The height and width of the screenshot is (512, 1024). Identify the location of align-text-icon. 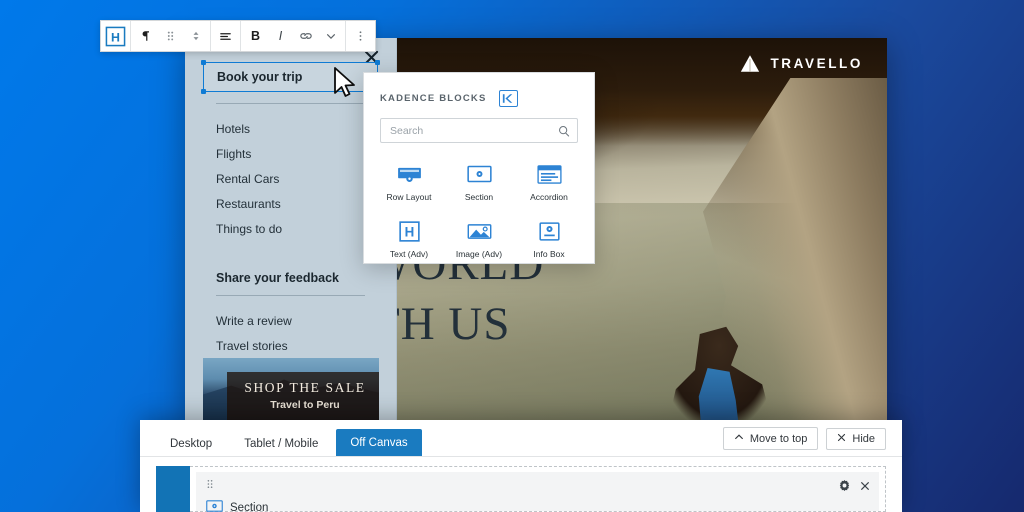
(225, 36).